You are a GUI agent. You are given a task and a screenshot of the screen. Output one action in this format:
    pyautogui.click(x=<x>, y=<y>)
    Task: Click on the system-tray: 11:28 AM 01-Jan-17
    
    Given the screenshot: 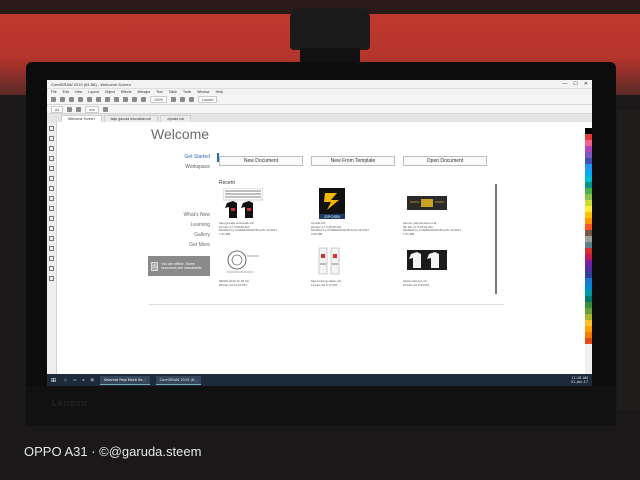 What is the action you would take?
    pyautogui.click(x=581, y=380)
    